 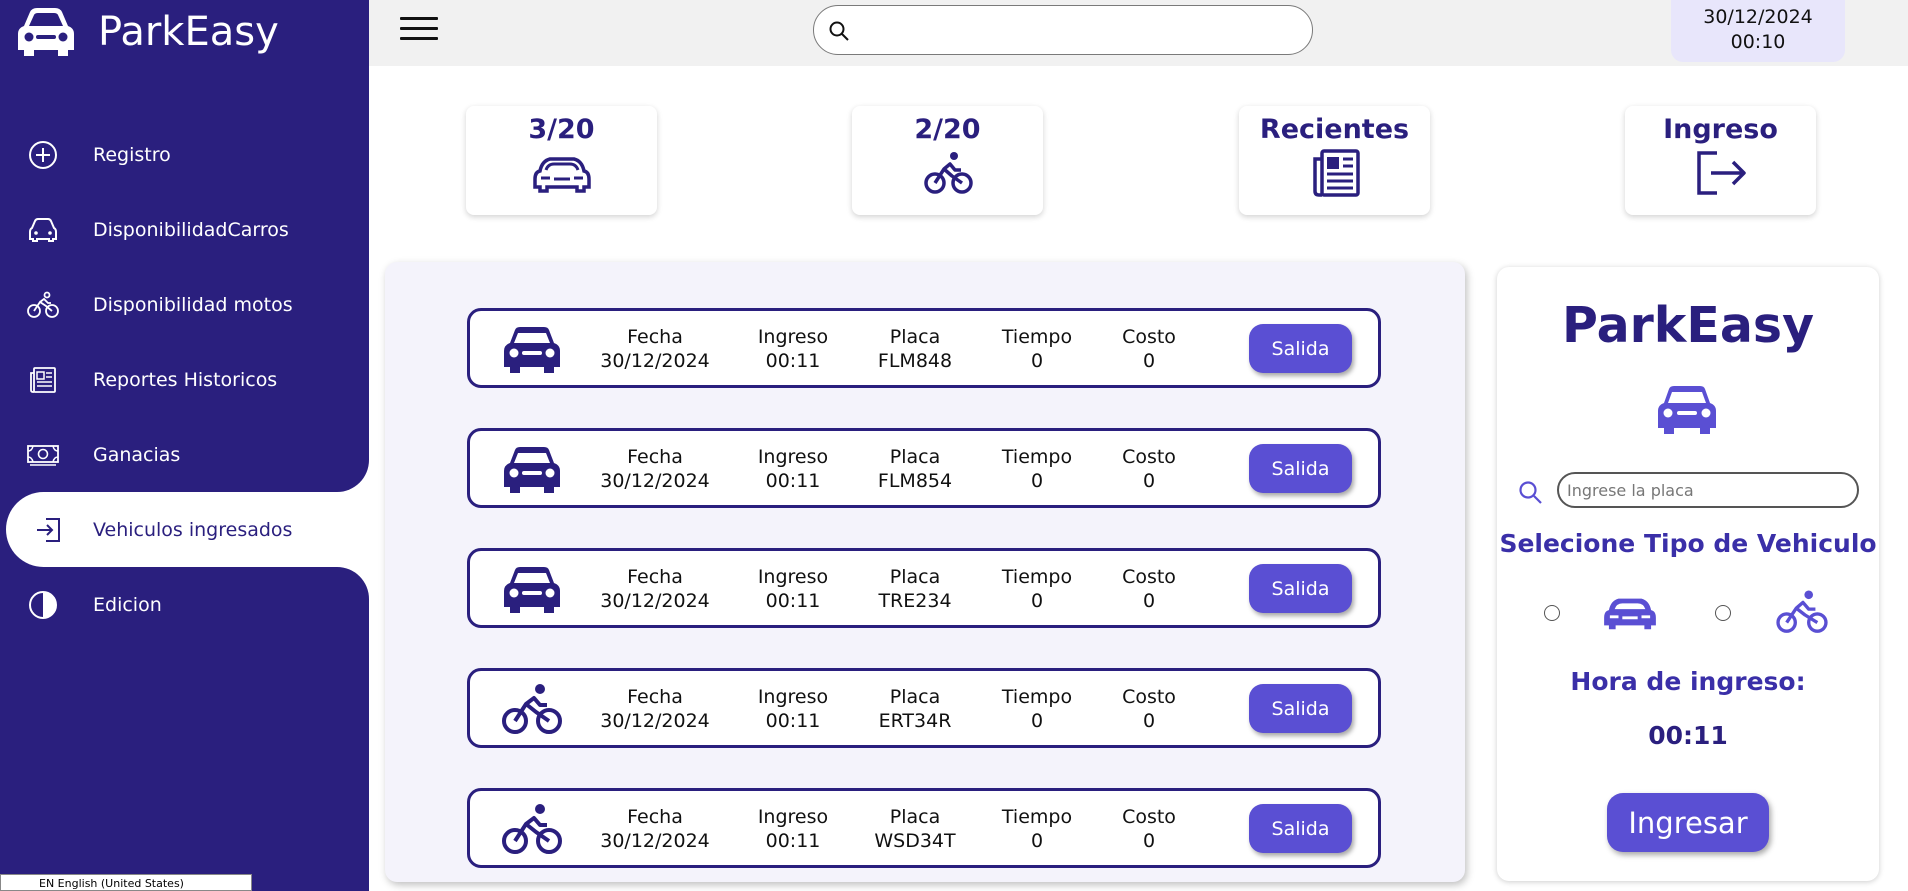 What do you see at coordinates (137, 454) in the screenshot?
I see `sidebar-item-label: Ganacias` at bounding box center [137, 454].